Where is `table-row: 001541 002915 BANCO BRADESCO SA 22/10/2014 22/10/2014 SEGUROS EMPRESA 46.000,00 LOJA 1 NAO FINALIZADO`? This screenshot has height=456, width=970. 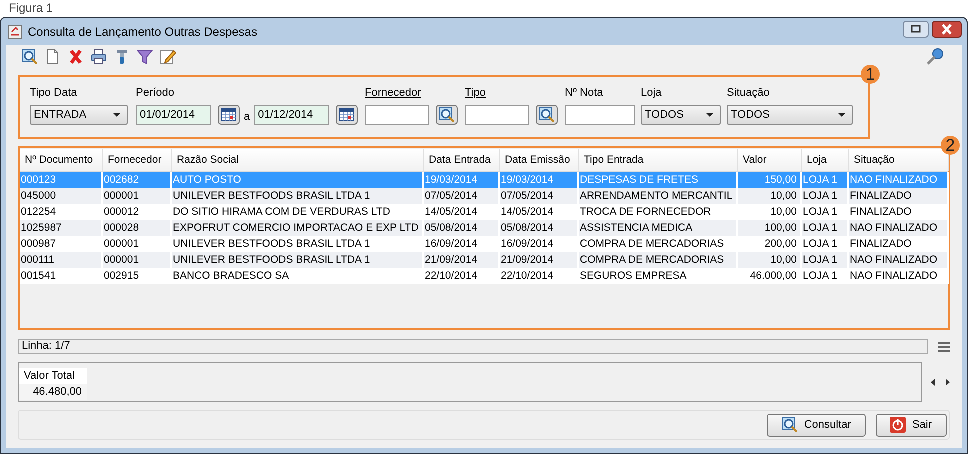
table-row: 001541 002915 BANCO BRADESCO SA 22/10/2014 22/10/2014 SEGUROS EMPRESA 46.000,00 LOJA 1 NAO FINALIZADO is located at coordinates (484, 276).